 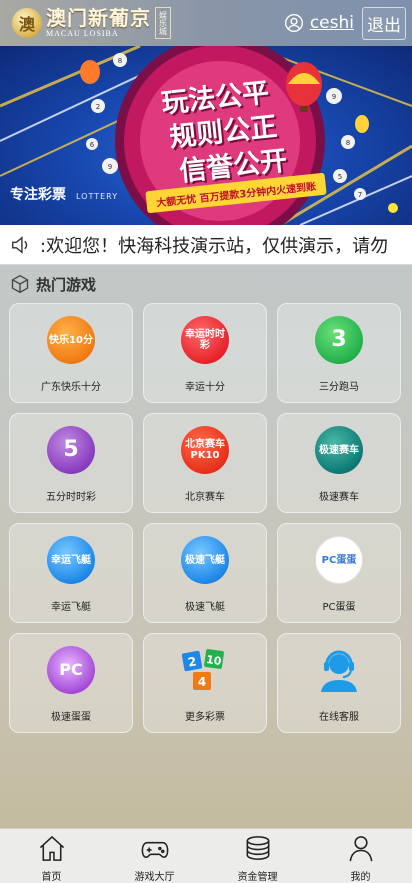 What do you see at coordinates (20, 244) in the screenshot?
I see `speaker-icon` at bounding box center [20, 244].